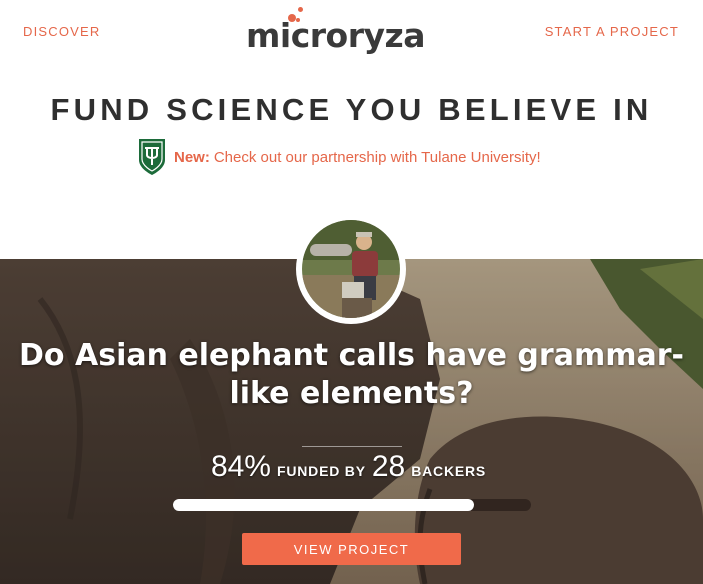 Image resolution: width=703 pixels, height=584 pixels. What do you see at coordinates (300, 9) in the screenshot?
I see `logo-dot` at bounding box center [300, 9].